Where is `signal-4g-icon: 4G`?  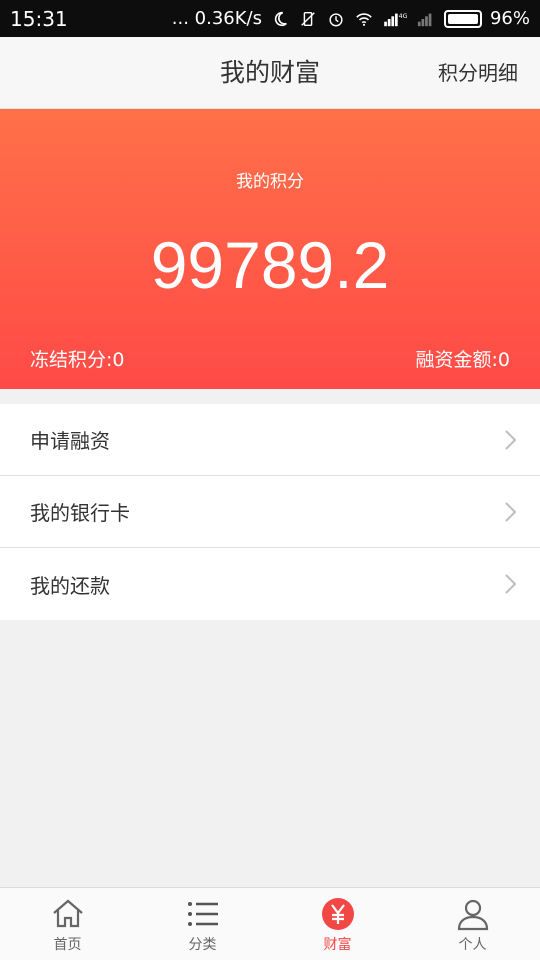 signal-4g-icon: 4G is located at coordinates (396, 19).